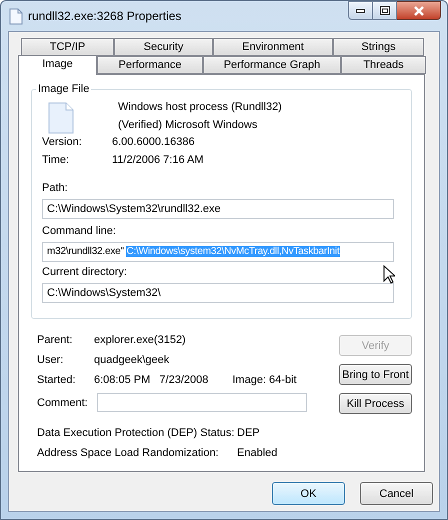  What do you see at coordinates (218, 293) in the screenshot?
I see `directory-field: C:\Windows\System32\` at bounding box center [218, 293].